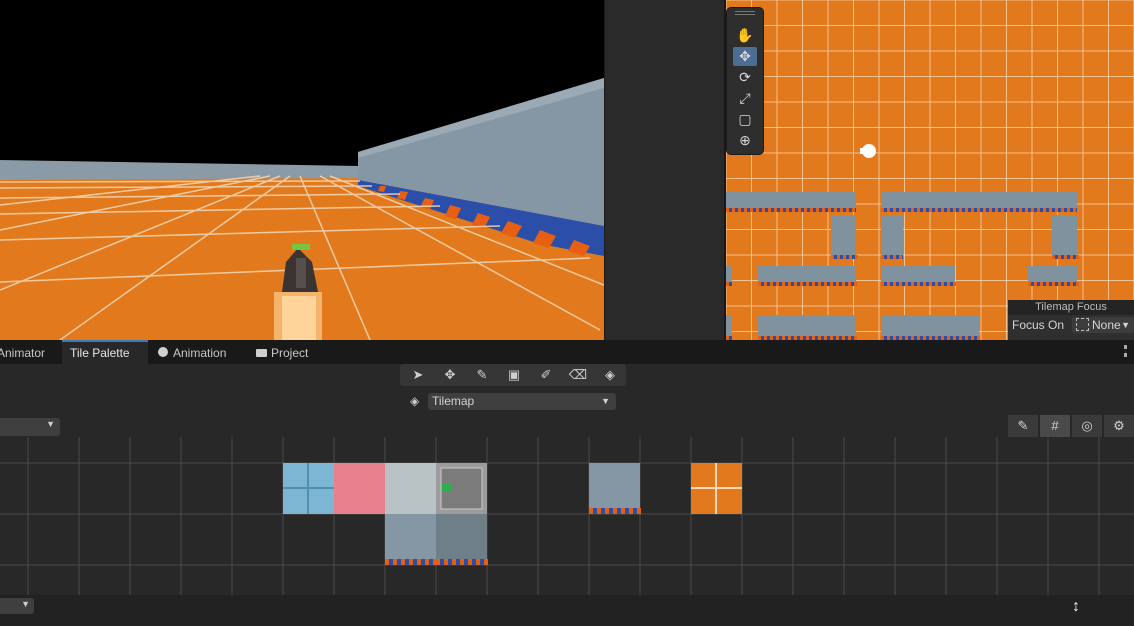  I want to click on tab-animation: Animation, so click(199, 353).